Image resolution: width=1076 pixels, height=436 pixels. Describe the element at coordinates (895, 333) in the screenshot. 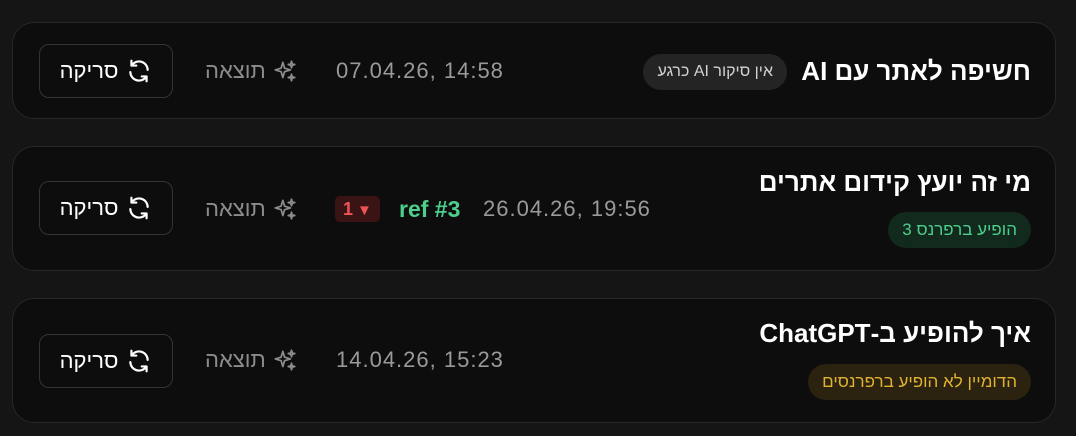

I see `query-title: איך להופיע ב-ChatGPT` at that location.